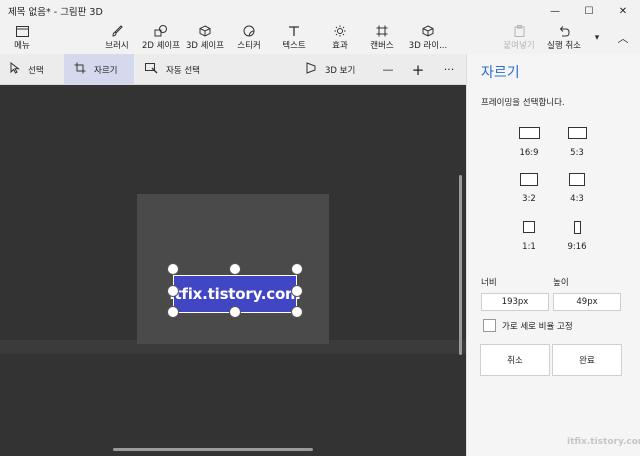 Image resolution: width=640 pixels, height=456 pixels. What do you see at coordinates (577, 227) in the screenshot?
I see `ratio-9-16-shape` at bounding box center [577, 227].